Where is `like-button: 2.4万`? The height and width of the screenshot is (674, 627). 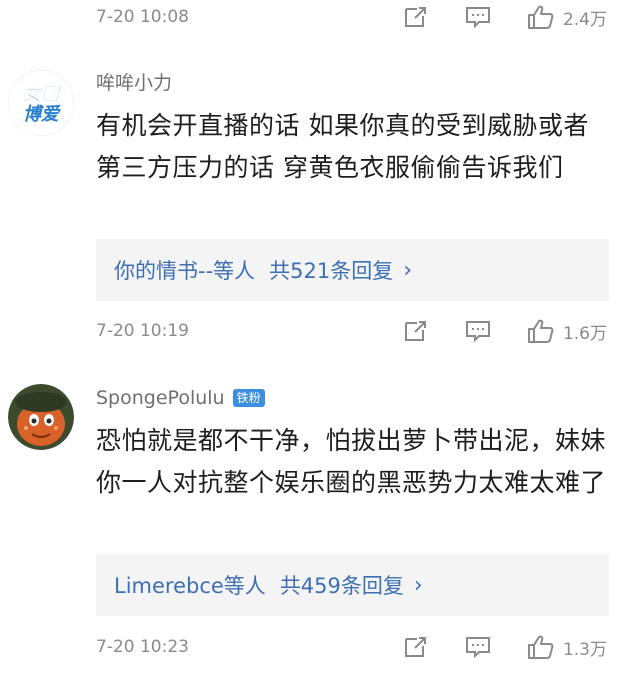 like-button: 2.4万 is located at coordinates (567, 17).